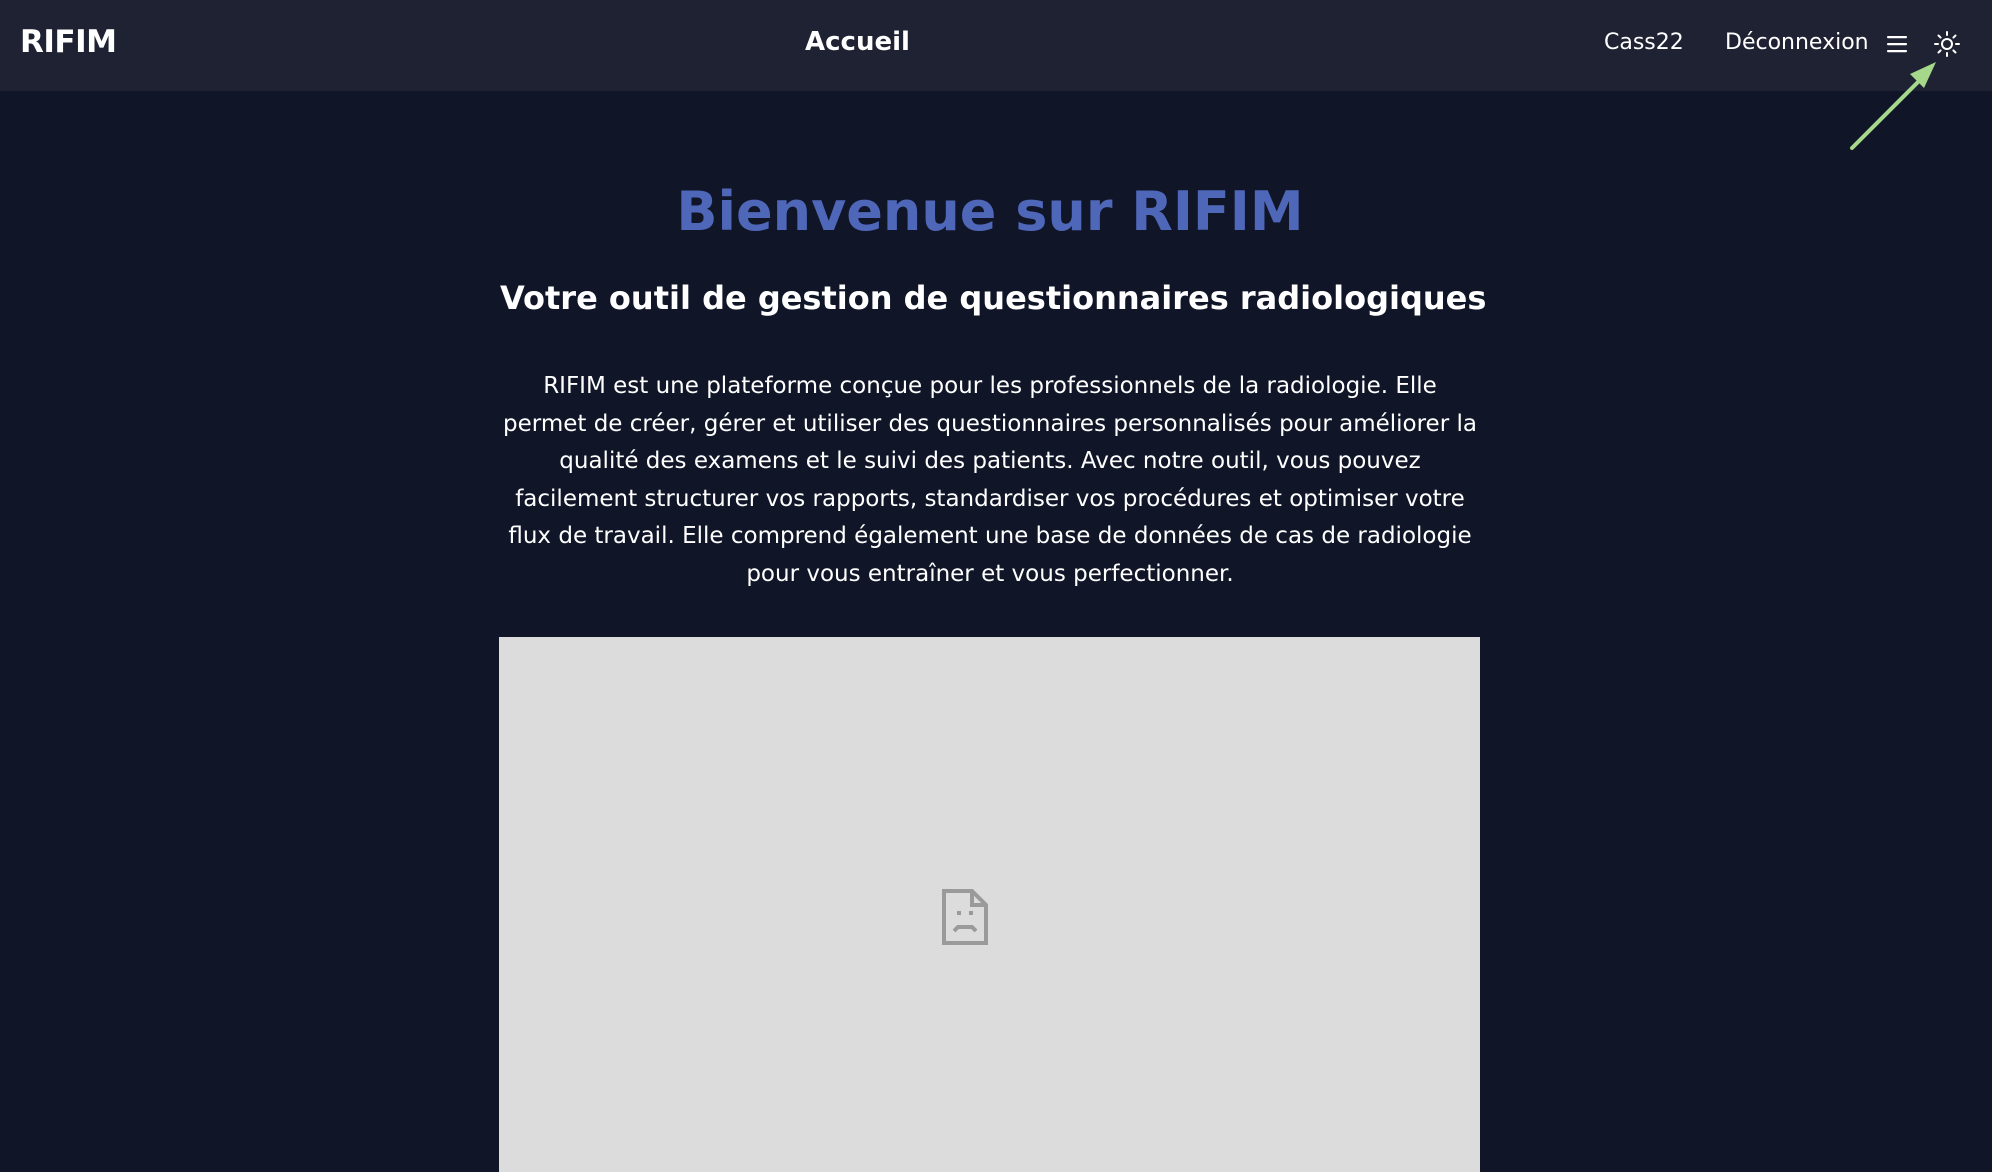 Image resolution: width=1992 pixels, height=1172 pixels. I want to click on brand-logo: RIFIM, so click(68, 42).